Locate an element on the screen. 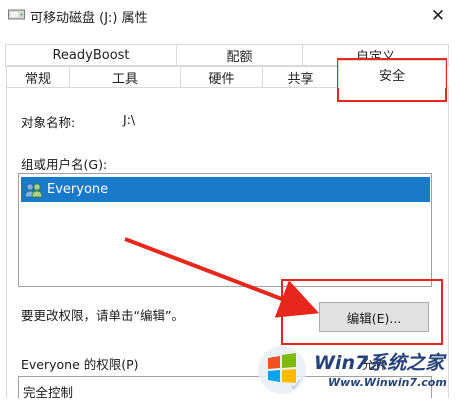 This screenshot has width=456, height=401. windows-logo-icon is located at coordinates (282, 370).